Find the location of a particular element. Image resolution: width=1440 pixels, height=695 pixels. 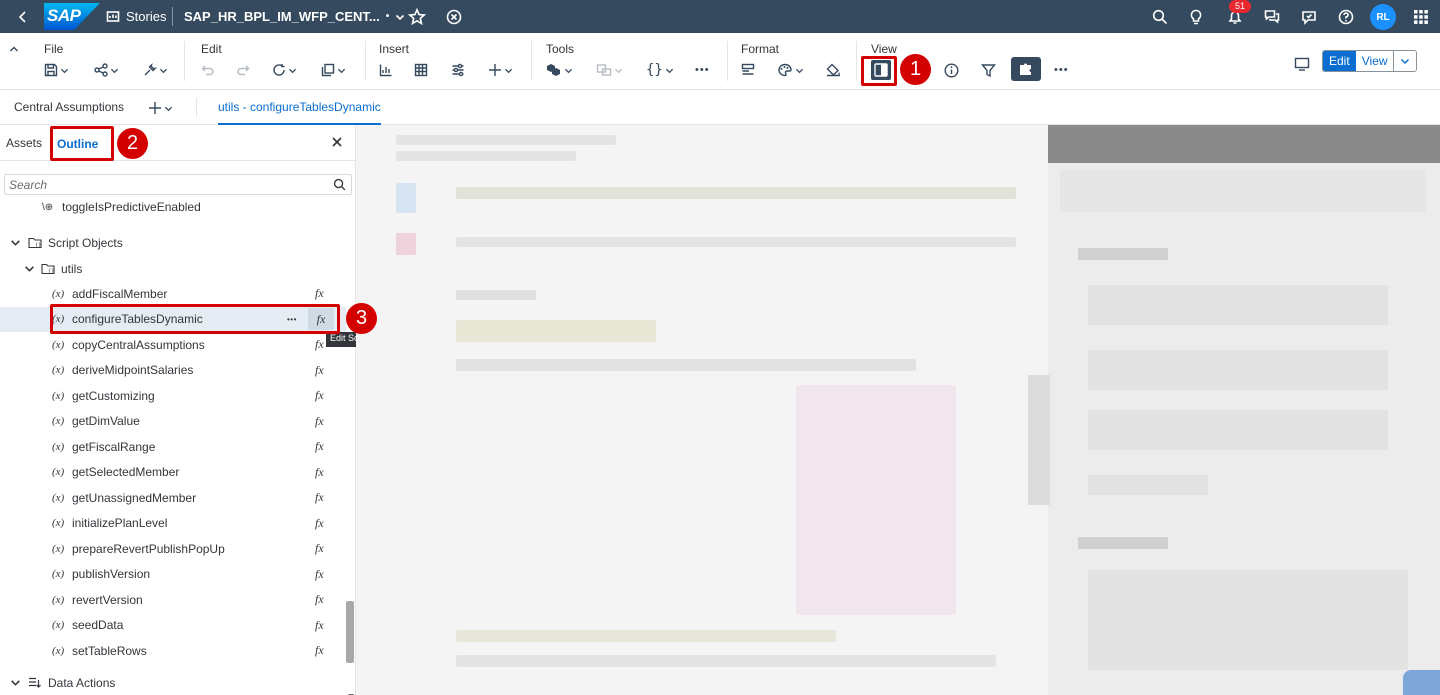

table-icon is located at coordinates (421, 70).